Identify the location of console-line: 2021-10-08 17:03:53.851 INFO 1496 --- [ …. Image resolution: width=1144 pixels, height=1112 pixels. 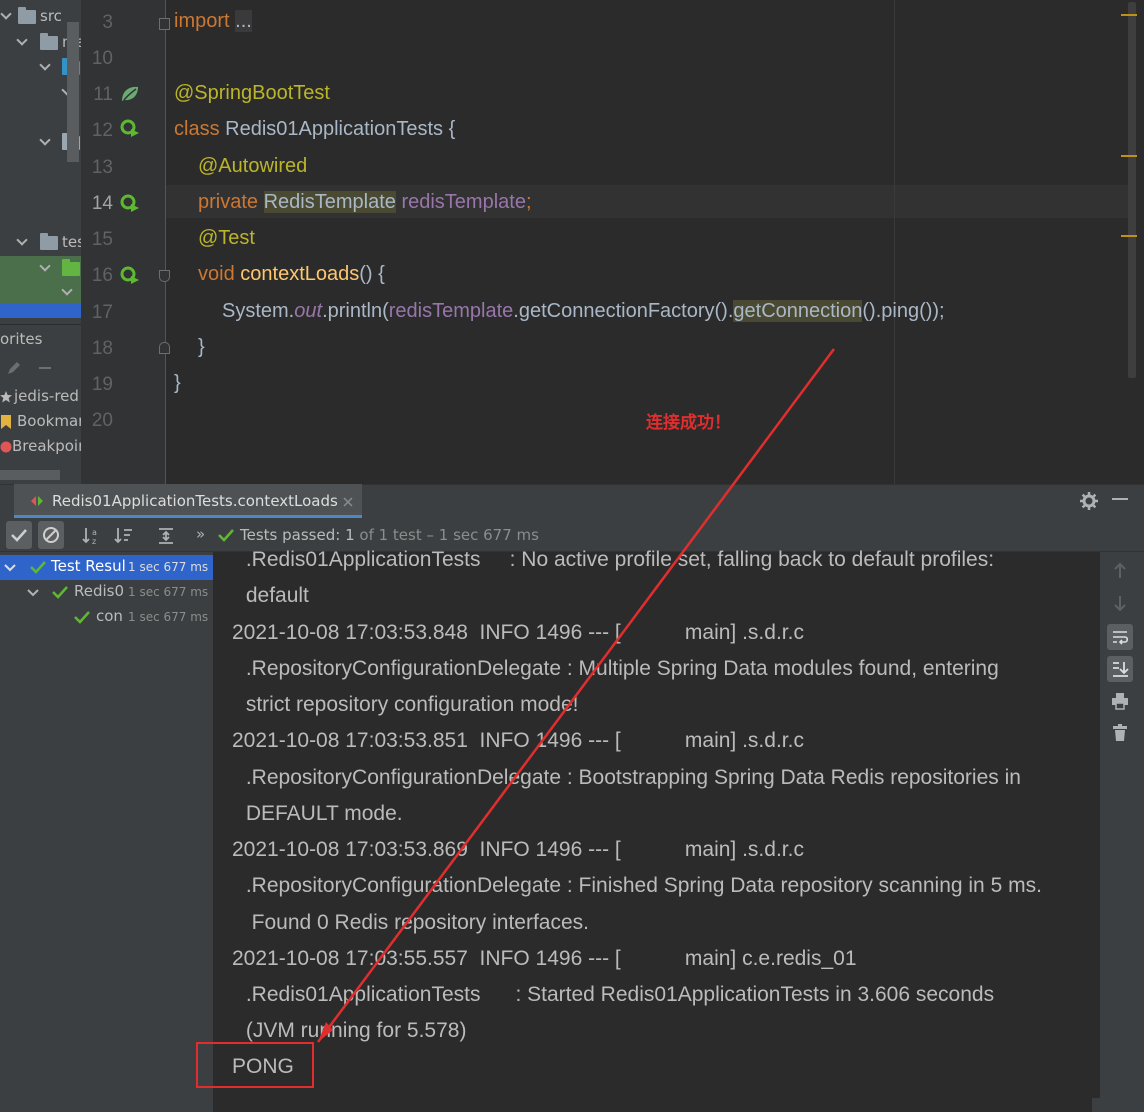
(518, 740).